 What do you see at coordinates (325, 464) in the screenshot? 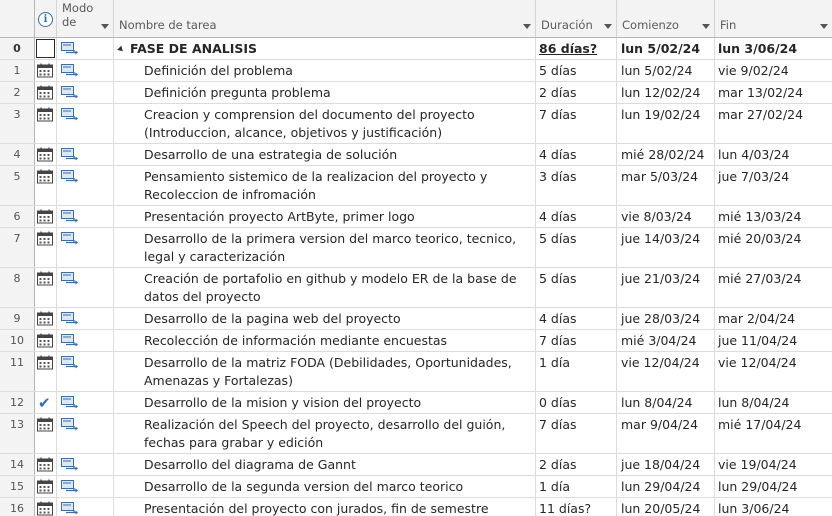
I see `task-name-cell: Desarrollo del diagrama de Gannt` at bounding box center [325, 464].